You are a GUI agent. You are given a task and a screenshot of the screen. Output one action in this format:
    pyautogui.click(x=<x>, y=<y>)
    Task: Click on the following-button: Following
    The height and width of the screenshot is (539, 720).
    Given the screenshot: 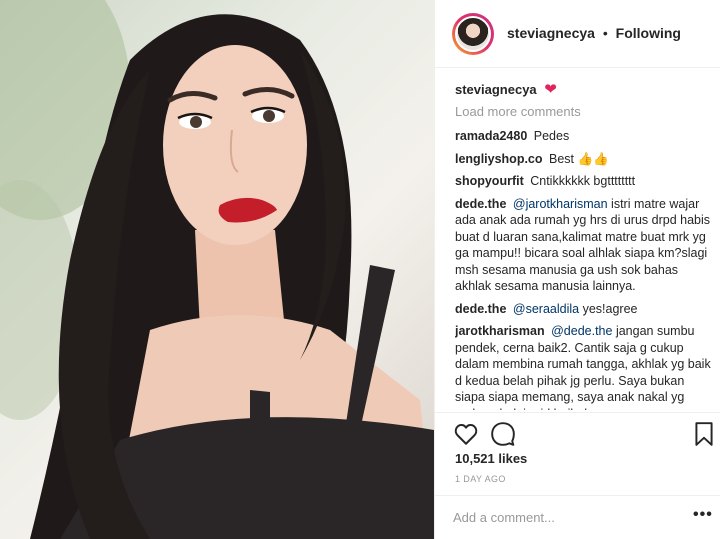 What is the action you would take?
    pyautogui.click(x=648, y=33)
    